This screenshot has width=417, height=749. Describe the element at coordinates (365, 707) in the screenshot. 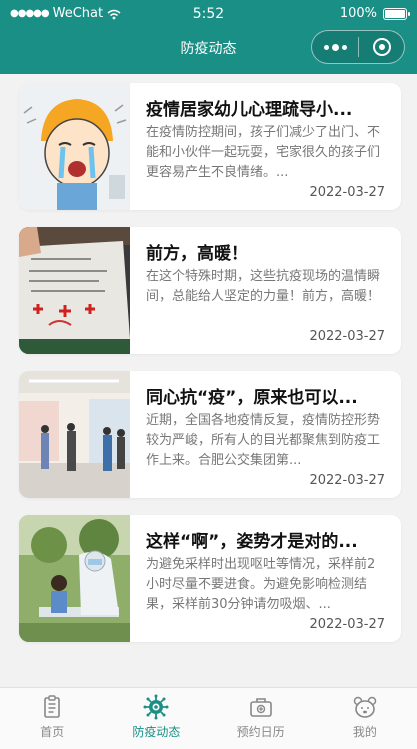

I see `bear-face-icon` at that location.